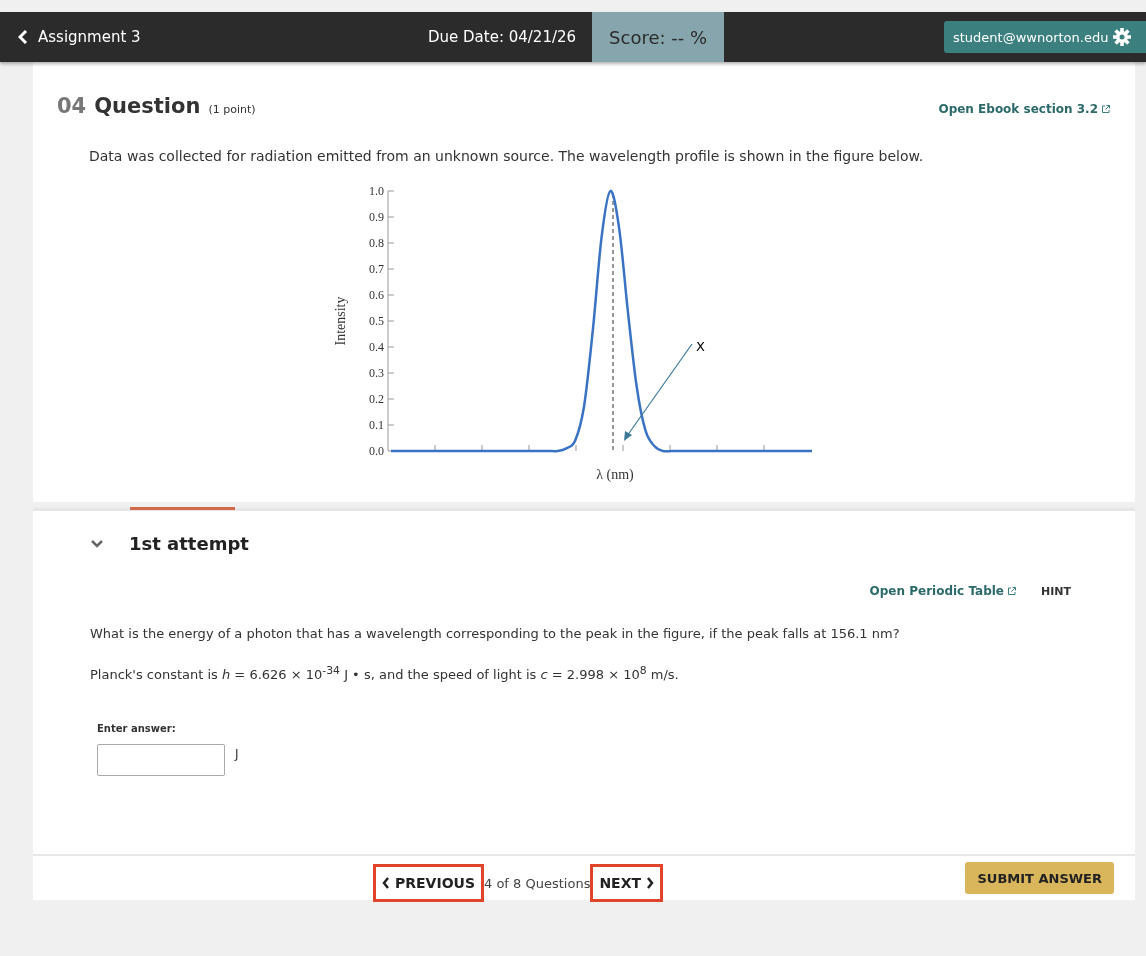  What do you see at coordinates (1122, 37) in the screenshot?
I see `settings-icon` at bounding box center [1122, 37].